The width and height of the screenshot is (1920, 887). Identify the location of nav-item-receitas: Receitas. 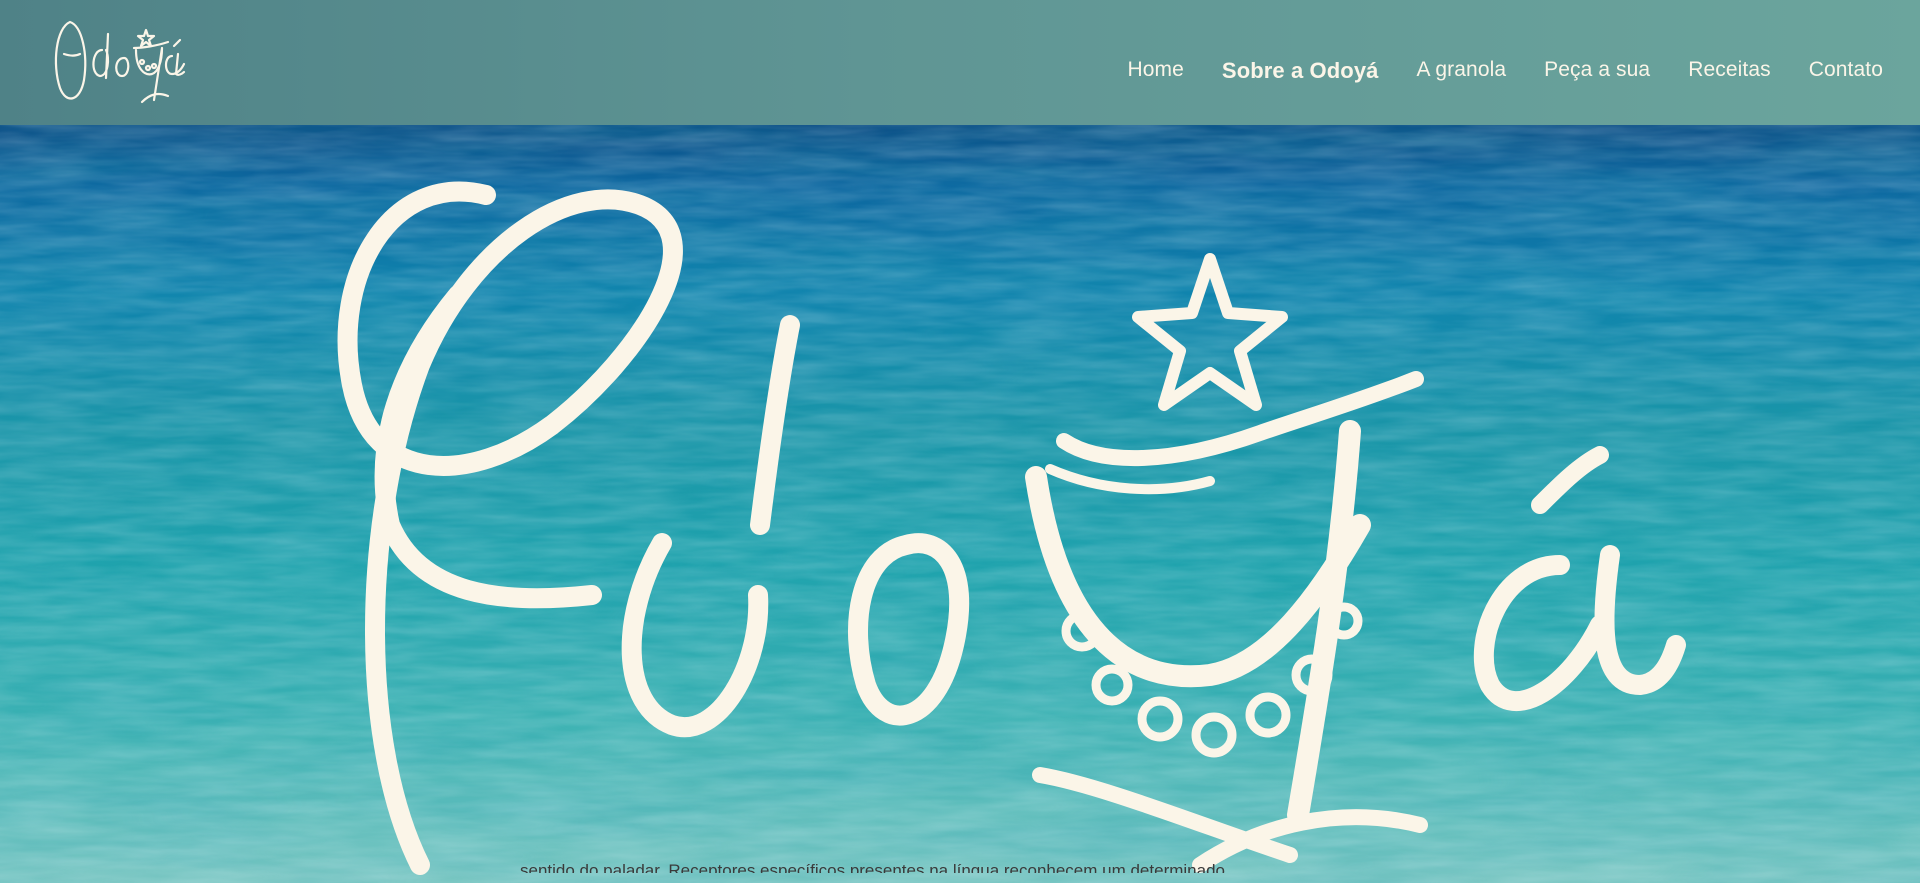
(1729, 71).